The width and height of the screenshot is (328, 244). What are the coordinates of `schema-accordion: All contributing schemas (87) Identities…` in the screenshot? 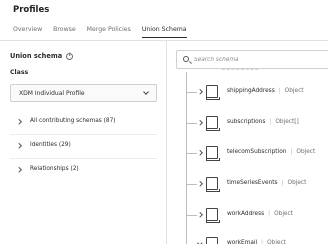 It's located at (83, 147).